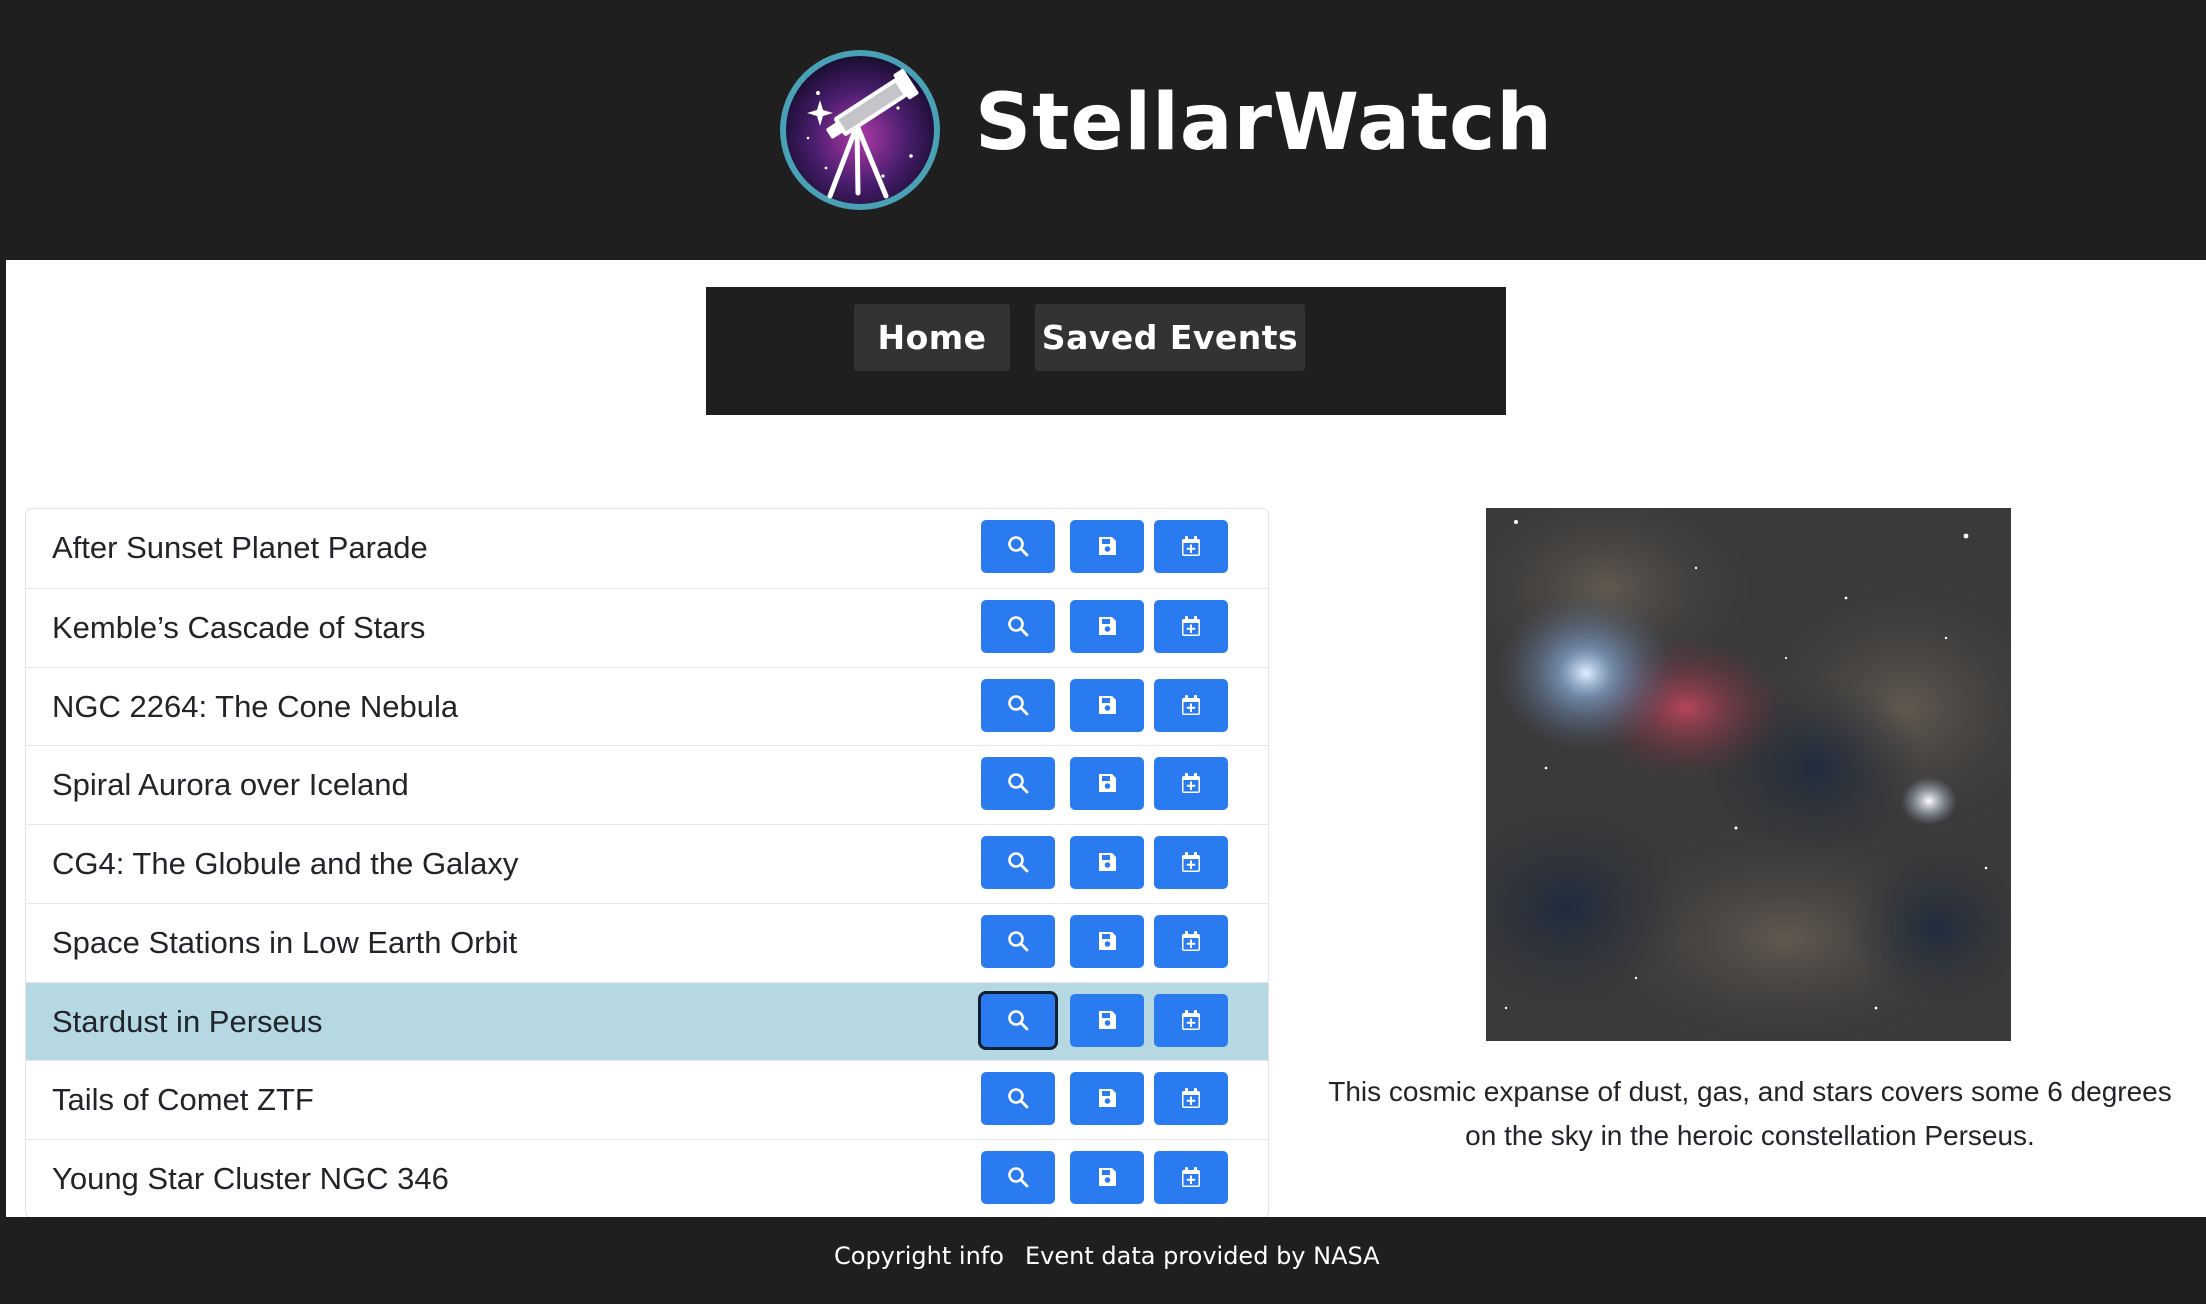 The width and height of the screenshot is (2206, 1304). What do you see at coordinates (647, 1021) in the screenshot?
I see `event-row: Stardust in Perseus` at bounding box center [647, 1021].